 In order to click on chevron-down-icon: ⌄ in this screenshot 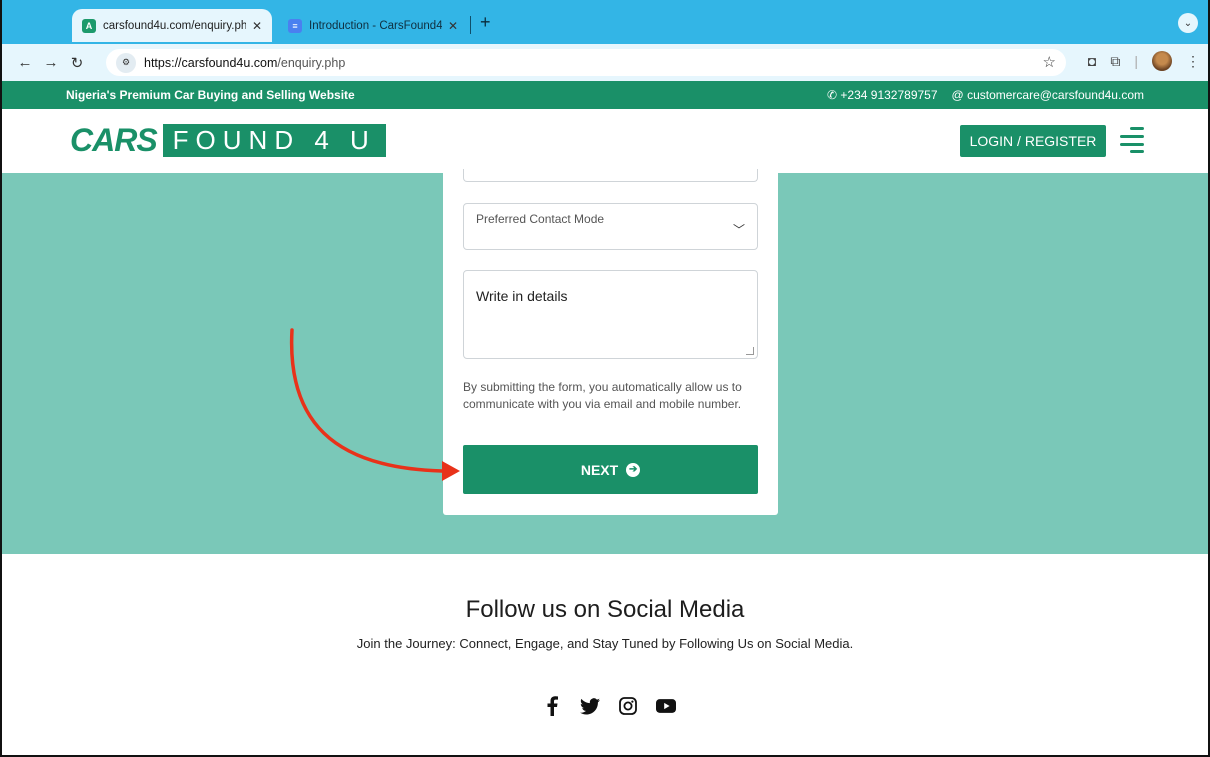, I will do `click(1188, 23)`.